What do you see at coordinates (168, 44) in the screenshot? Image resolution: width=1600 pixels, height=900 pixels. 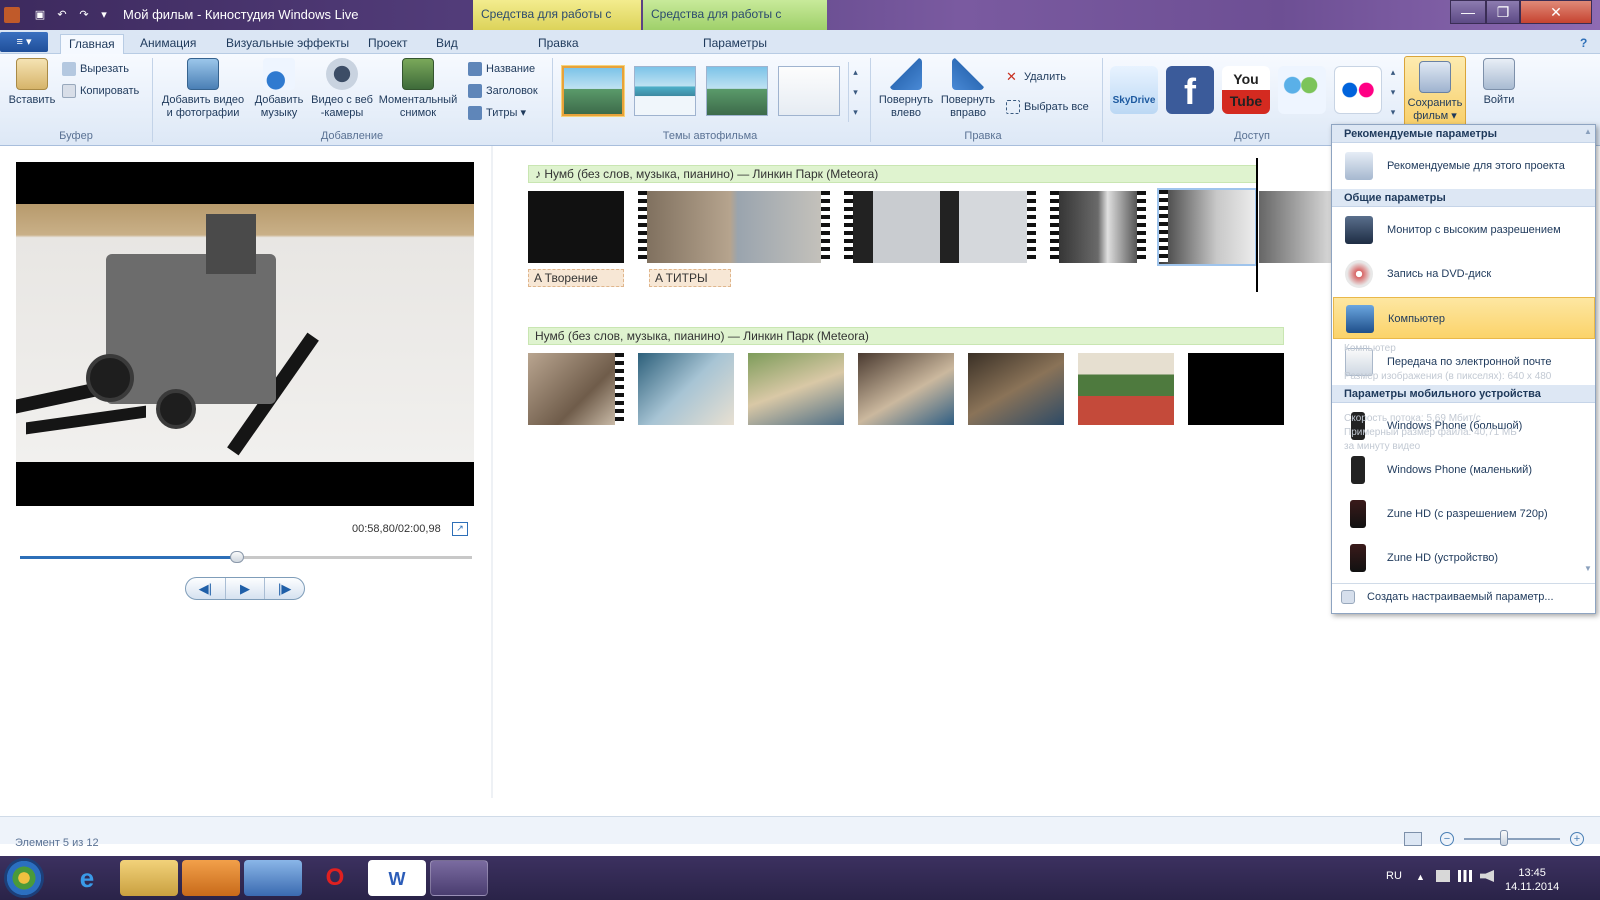 I see `tab-animation: Анимация` at bounding box center [168, 44].